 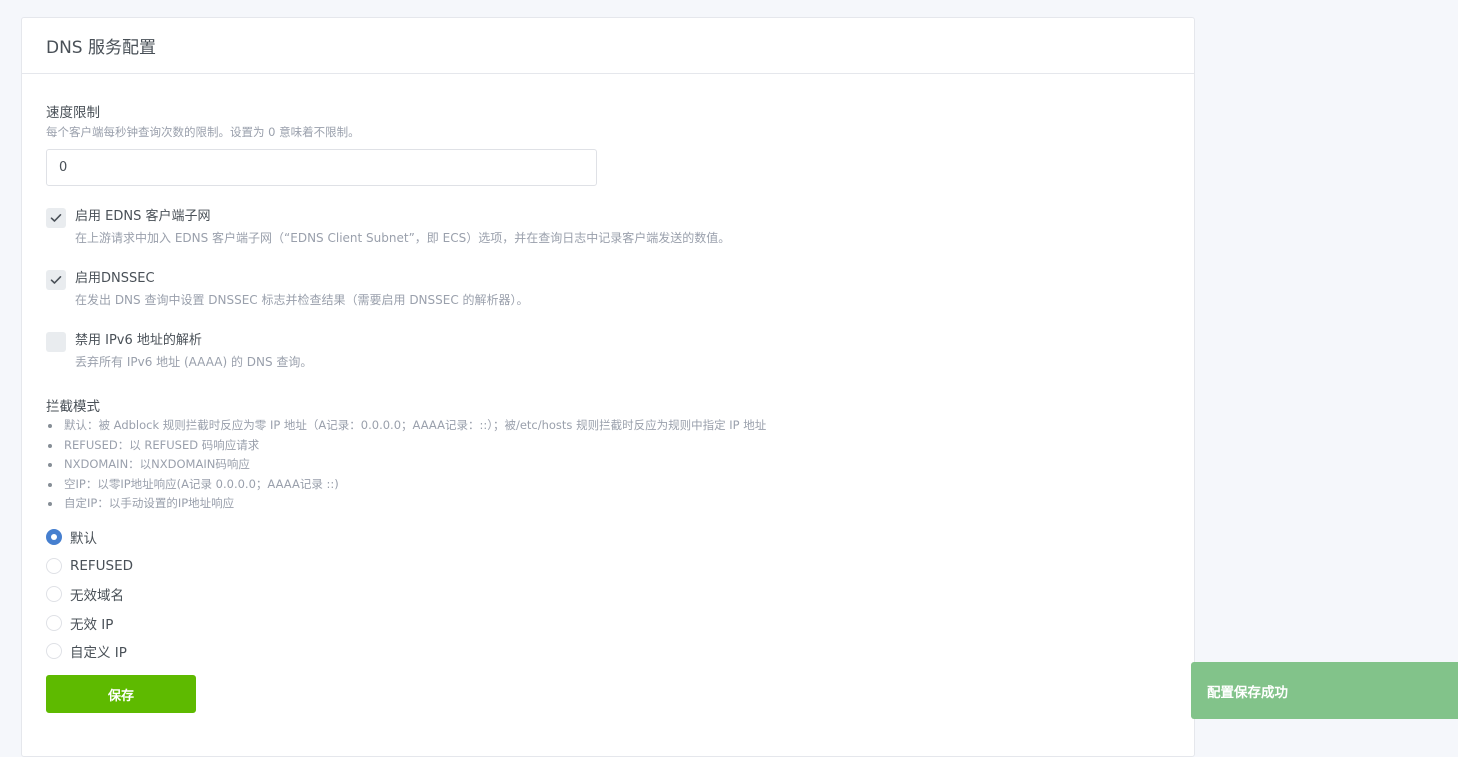 What do you see at coordinates (102, 565) in the screenshot?
I see `radio-label-refused: REFUSED` at bounding box center [102, 565].